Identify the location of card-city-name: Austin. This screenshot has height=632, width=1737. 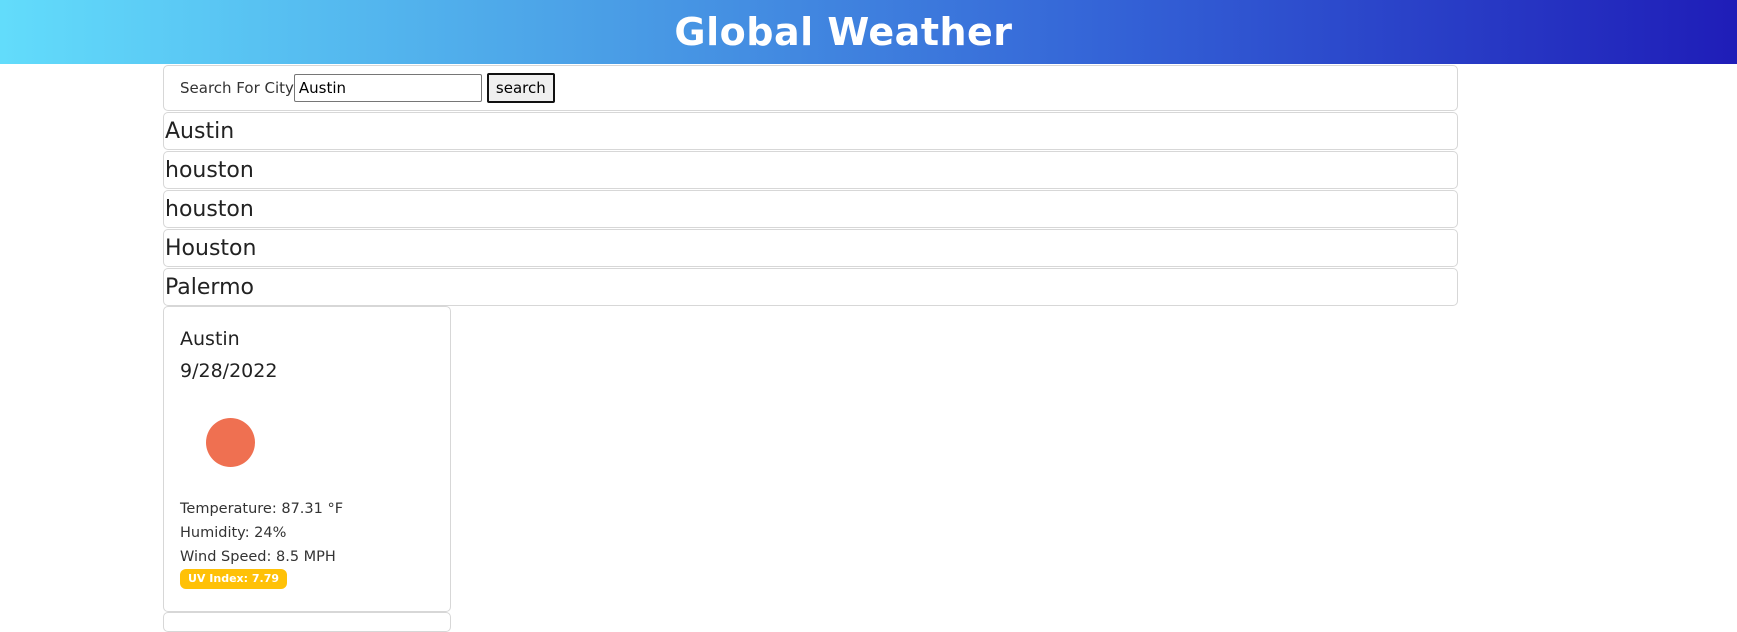
(210, 339).